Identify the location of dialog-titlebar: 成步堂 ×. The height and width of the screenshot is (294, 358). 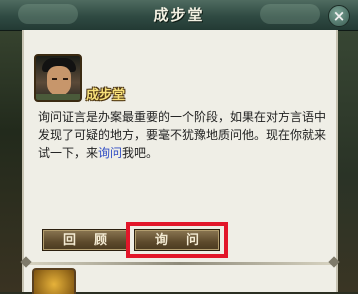
(179, 15).